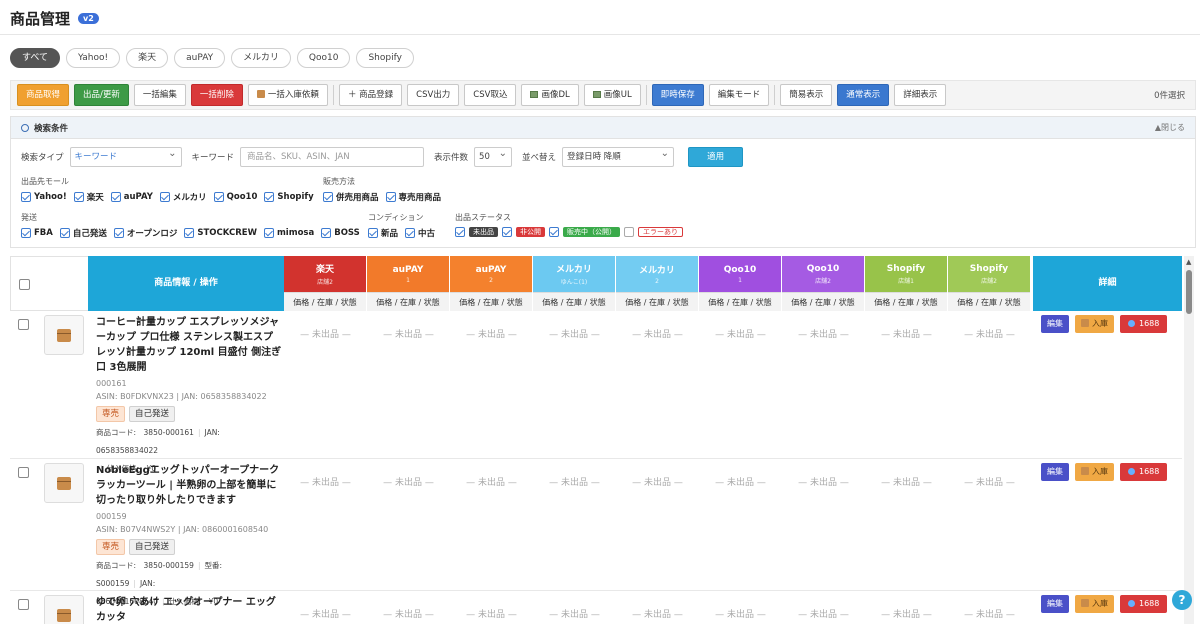 The image size is (1200, 624). I want to click on scrollbar-thumb, so click(1189, 292).